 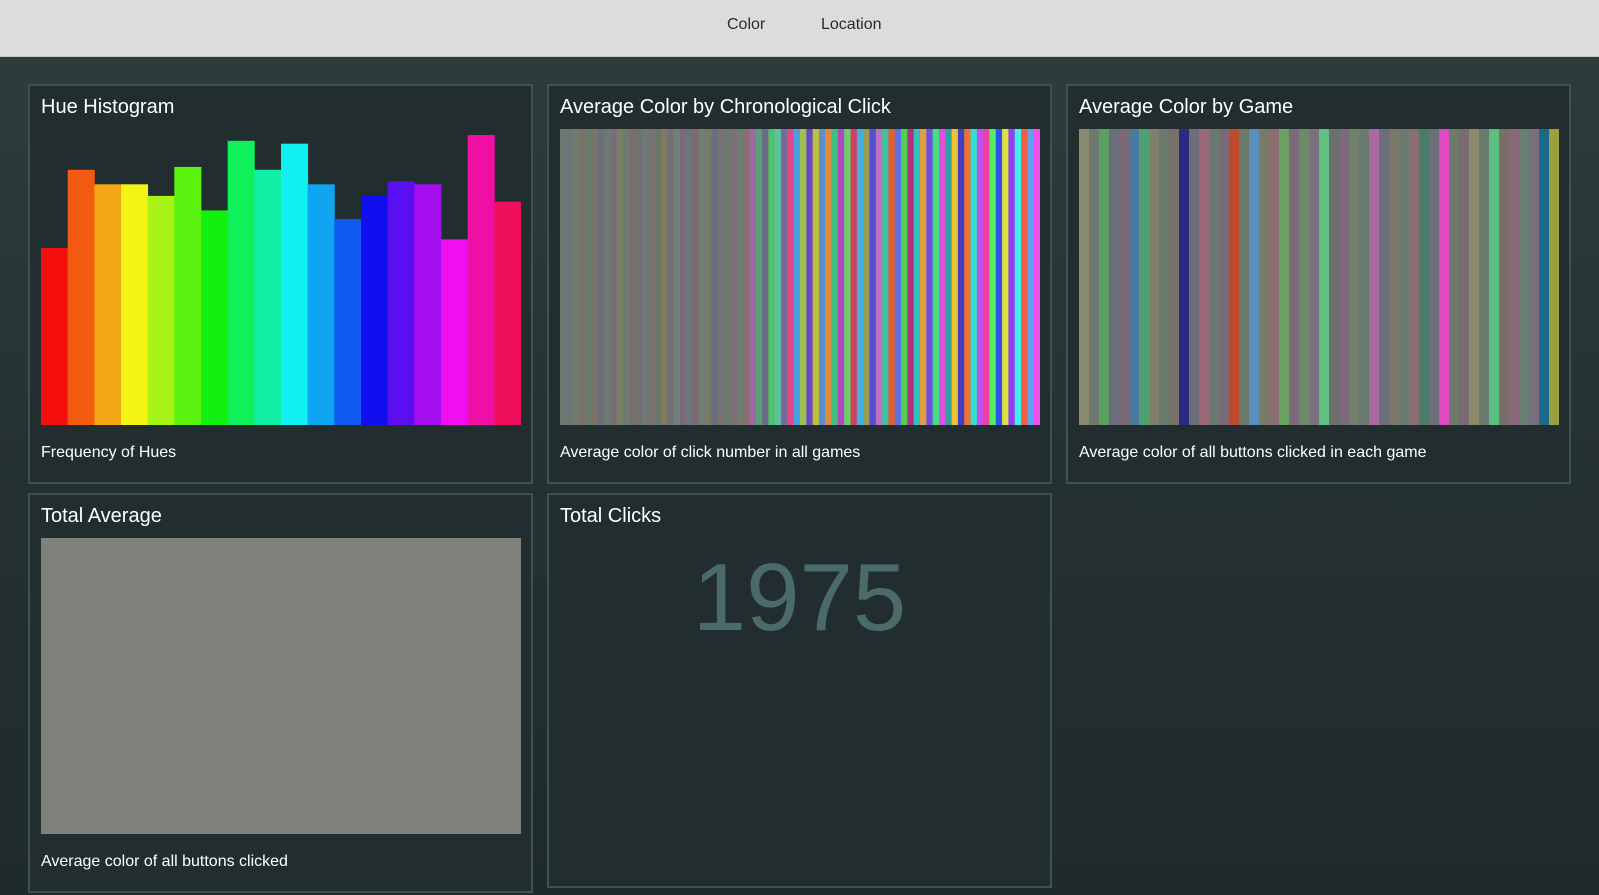 I want to click on nav-color-link: Color, so click(x=746, y=25).